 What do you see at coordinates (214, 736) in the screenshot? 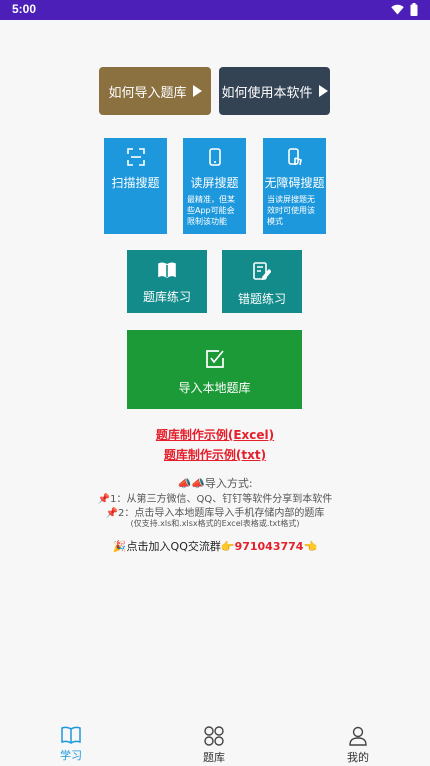
I see `grid-circles-icon` at bounding box center [214, 736].